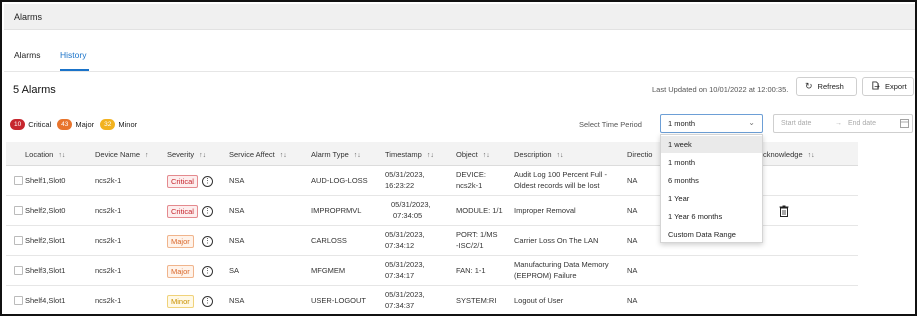  I want to click on col-timestamp-label: Timestamp, so click(403, 154).